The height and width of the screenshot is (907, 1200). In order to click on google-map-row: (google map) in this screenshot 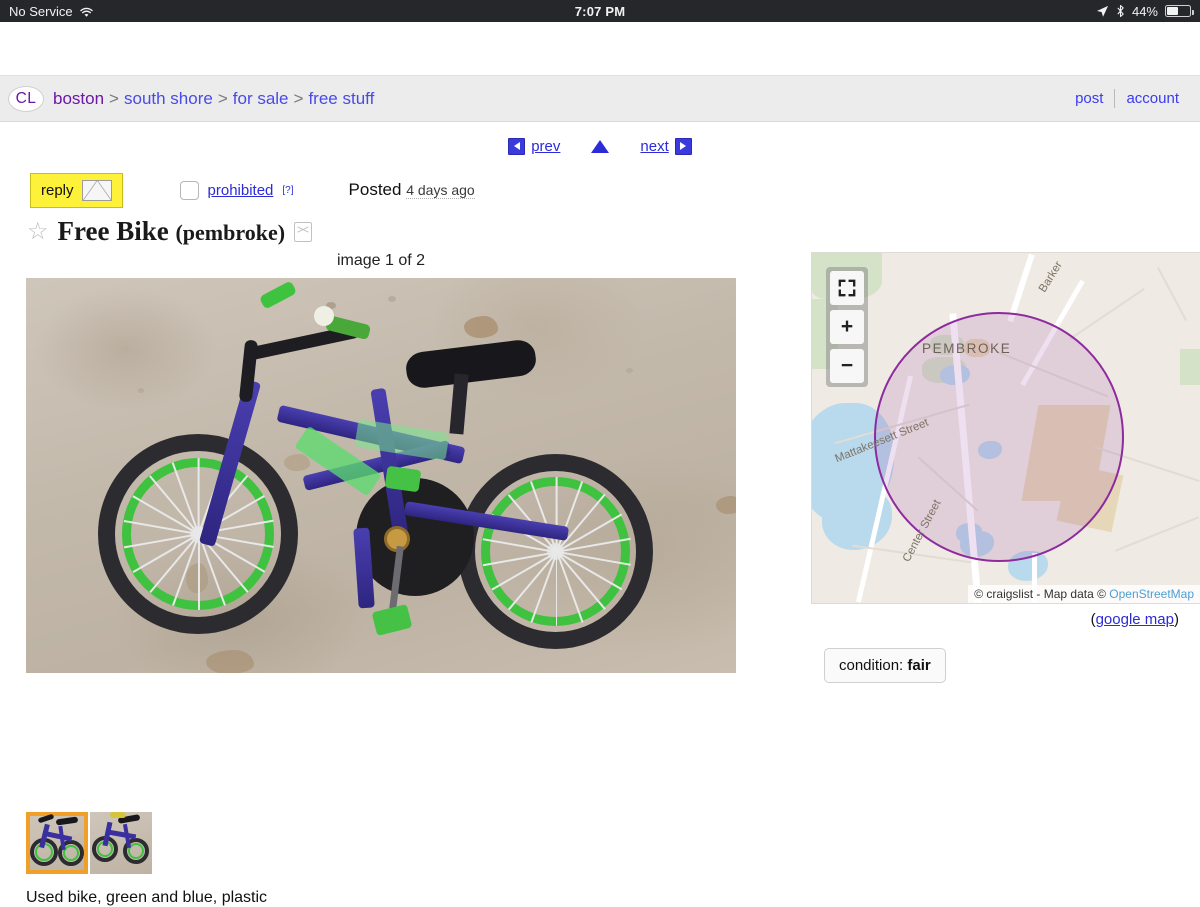, I will do `click(1005, 616)`.